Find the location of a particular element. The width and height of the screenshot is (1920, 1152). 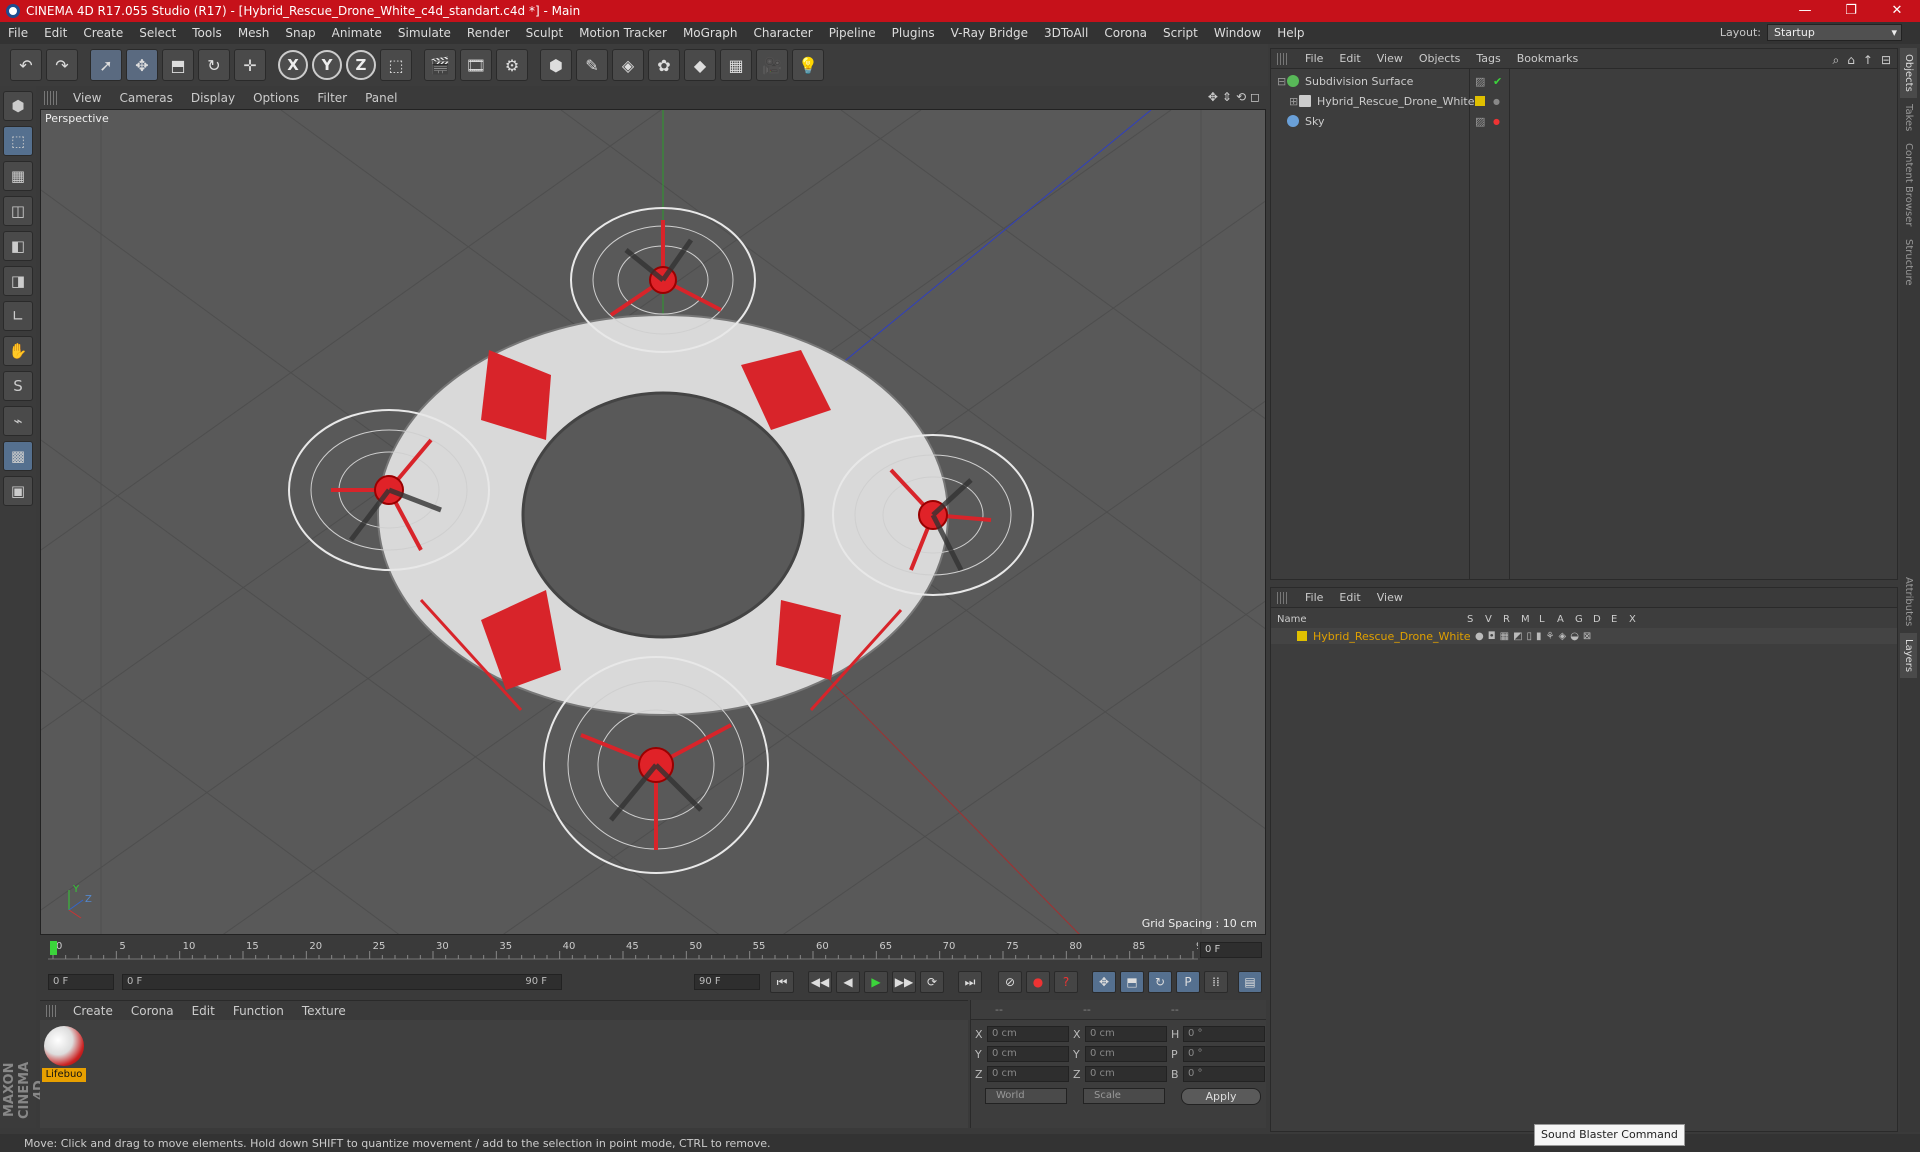

menu-script: Script is located at coordinates (1180, 33).